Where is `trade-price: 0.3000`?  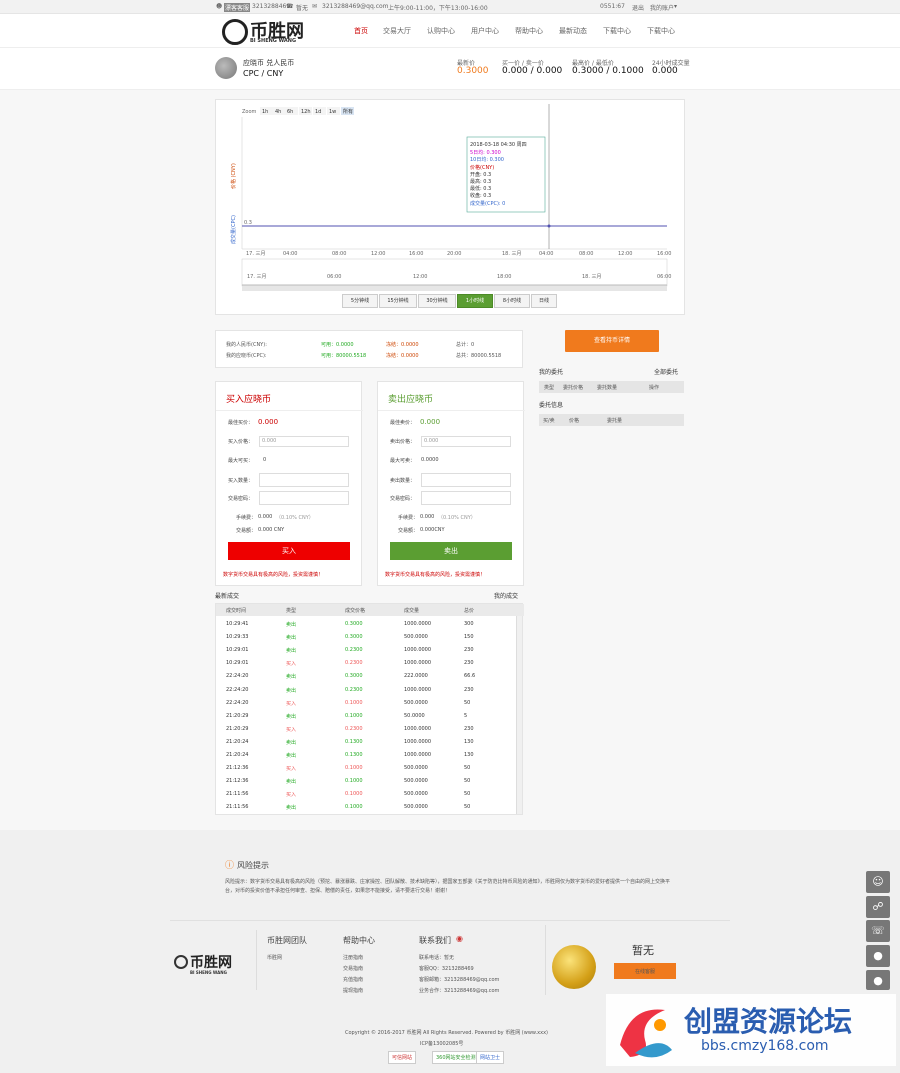
trade-price: 0.3000 is located at coordinates (354, 637).